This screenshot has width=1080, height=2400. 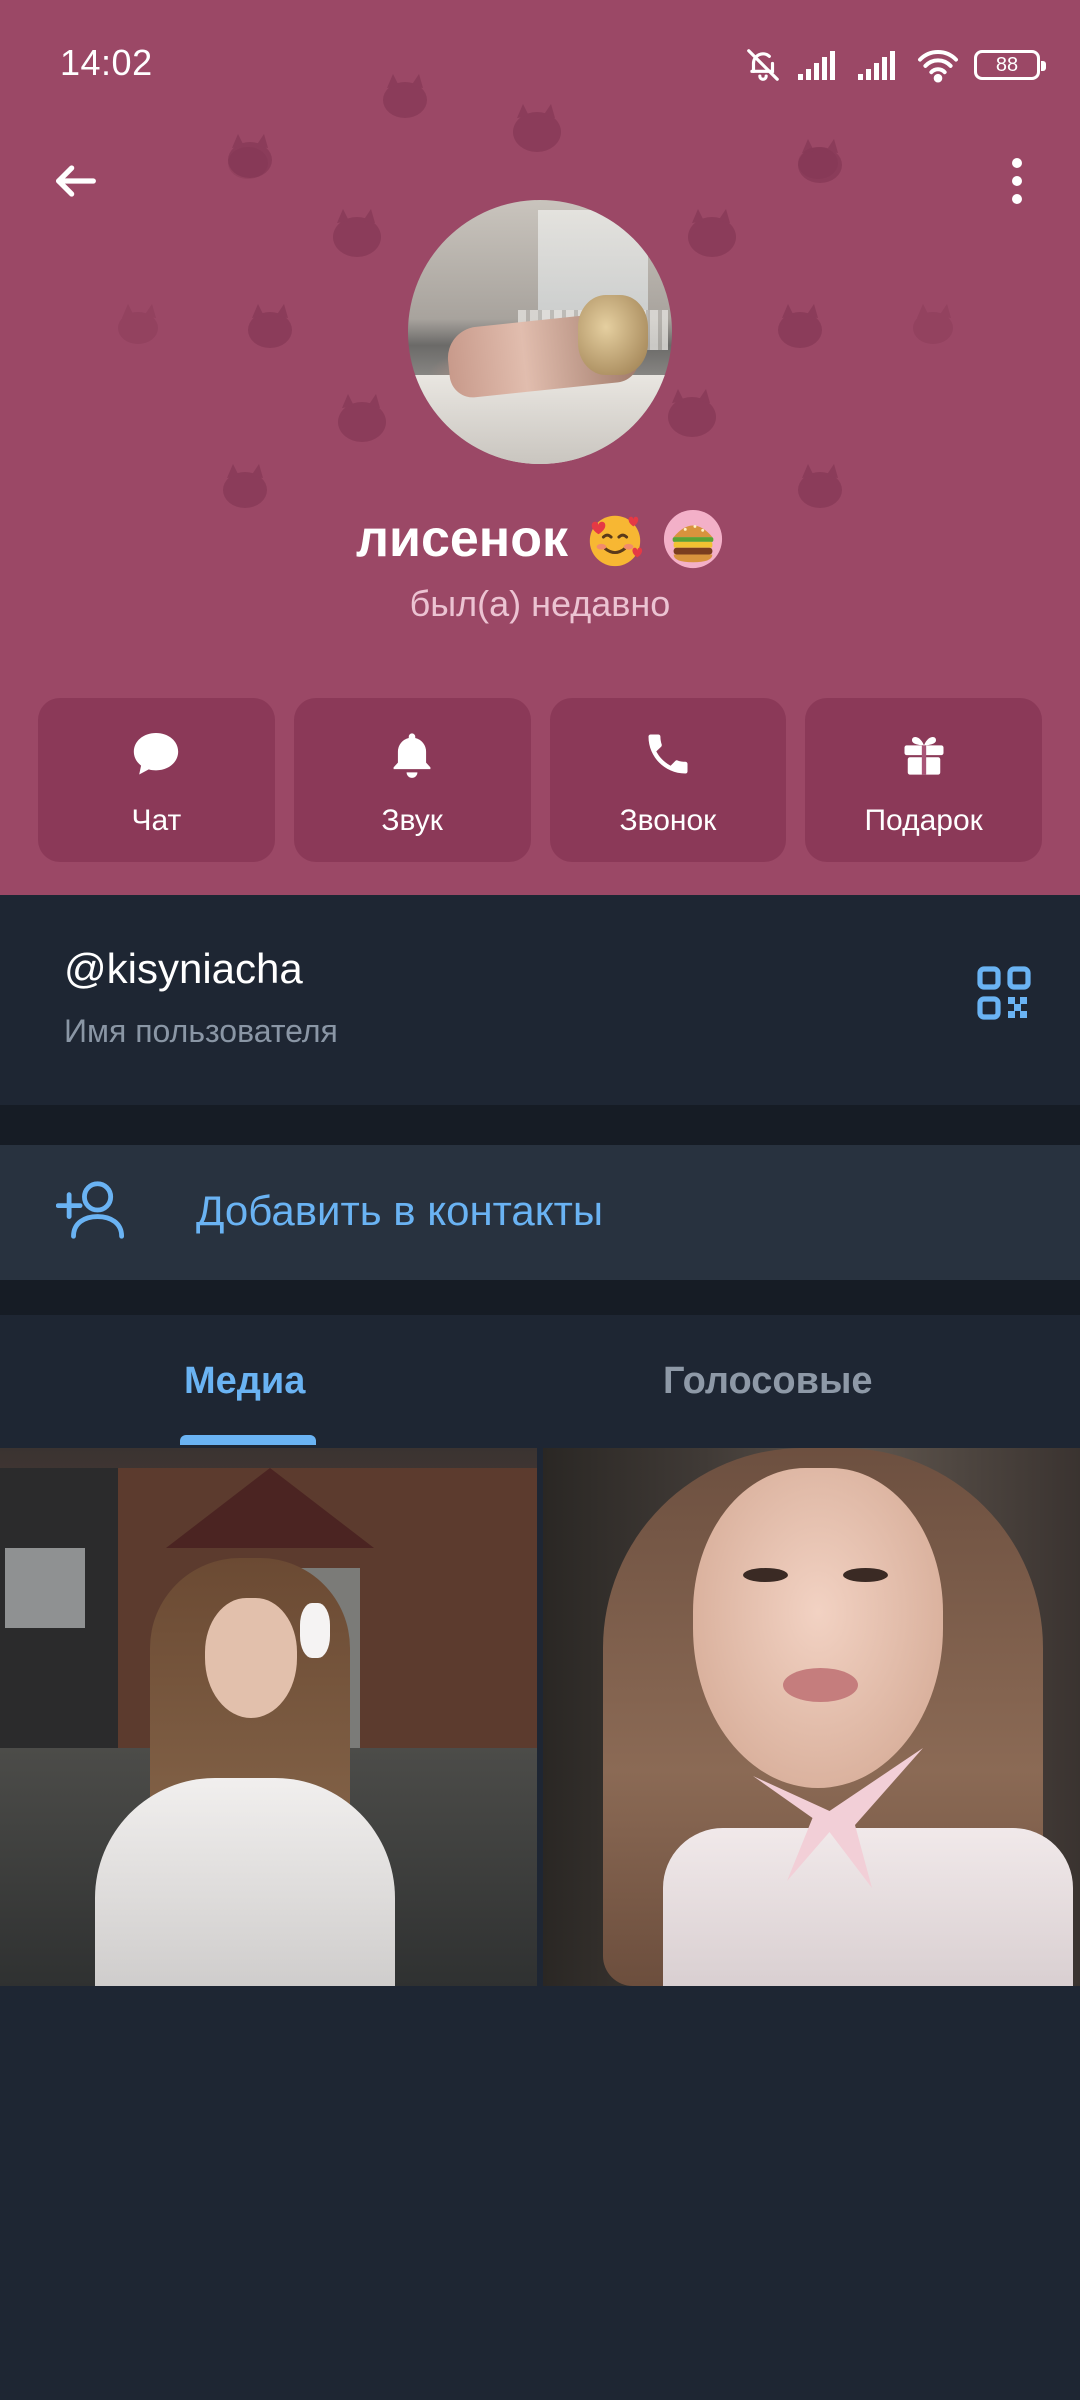 I want to click on sound-button: Звук, so click(x=412, y=780).